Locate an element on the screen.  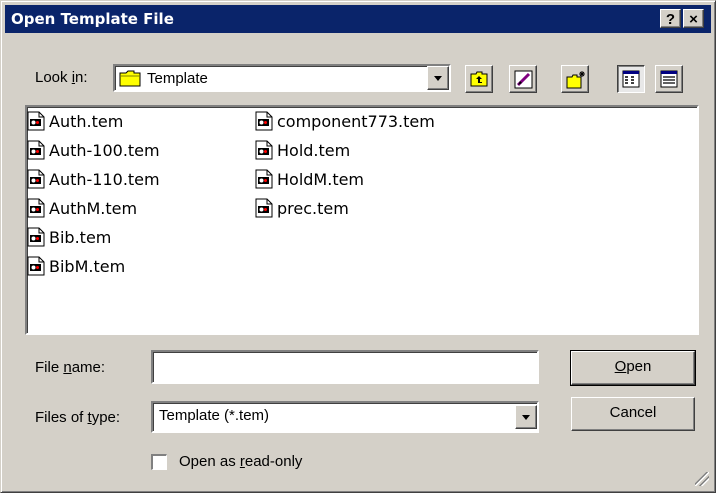
file-item-label: BibM.tem is located at coordinates (87, 266).